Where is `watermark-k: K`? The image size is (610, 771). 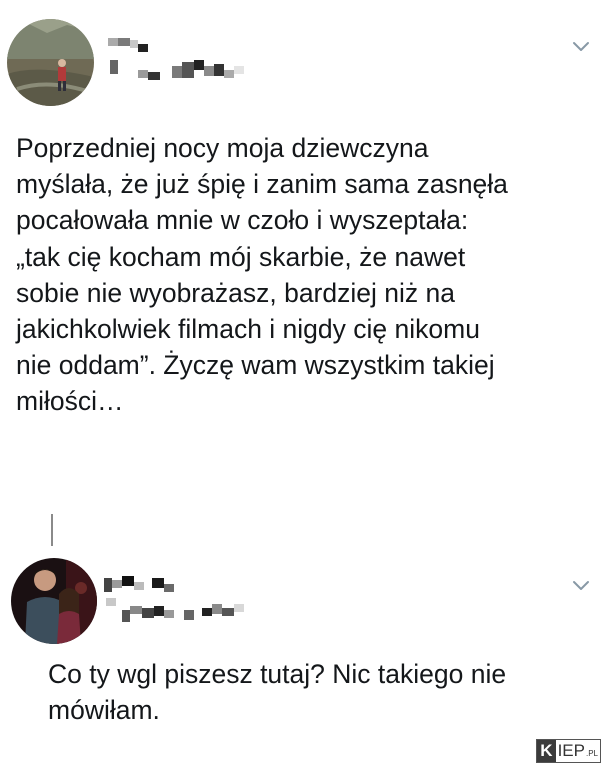
watermark-k: K is located at coordinates (546, 751).